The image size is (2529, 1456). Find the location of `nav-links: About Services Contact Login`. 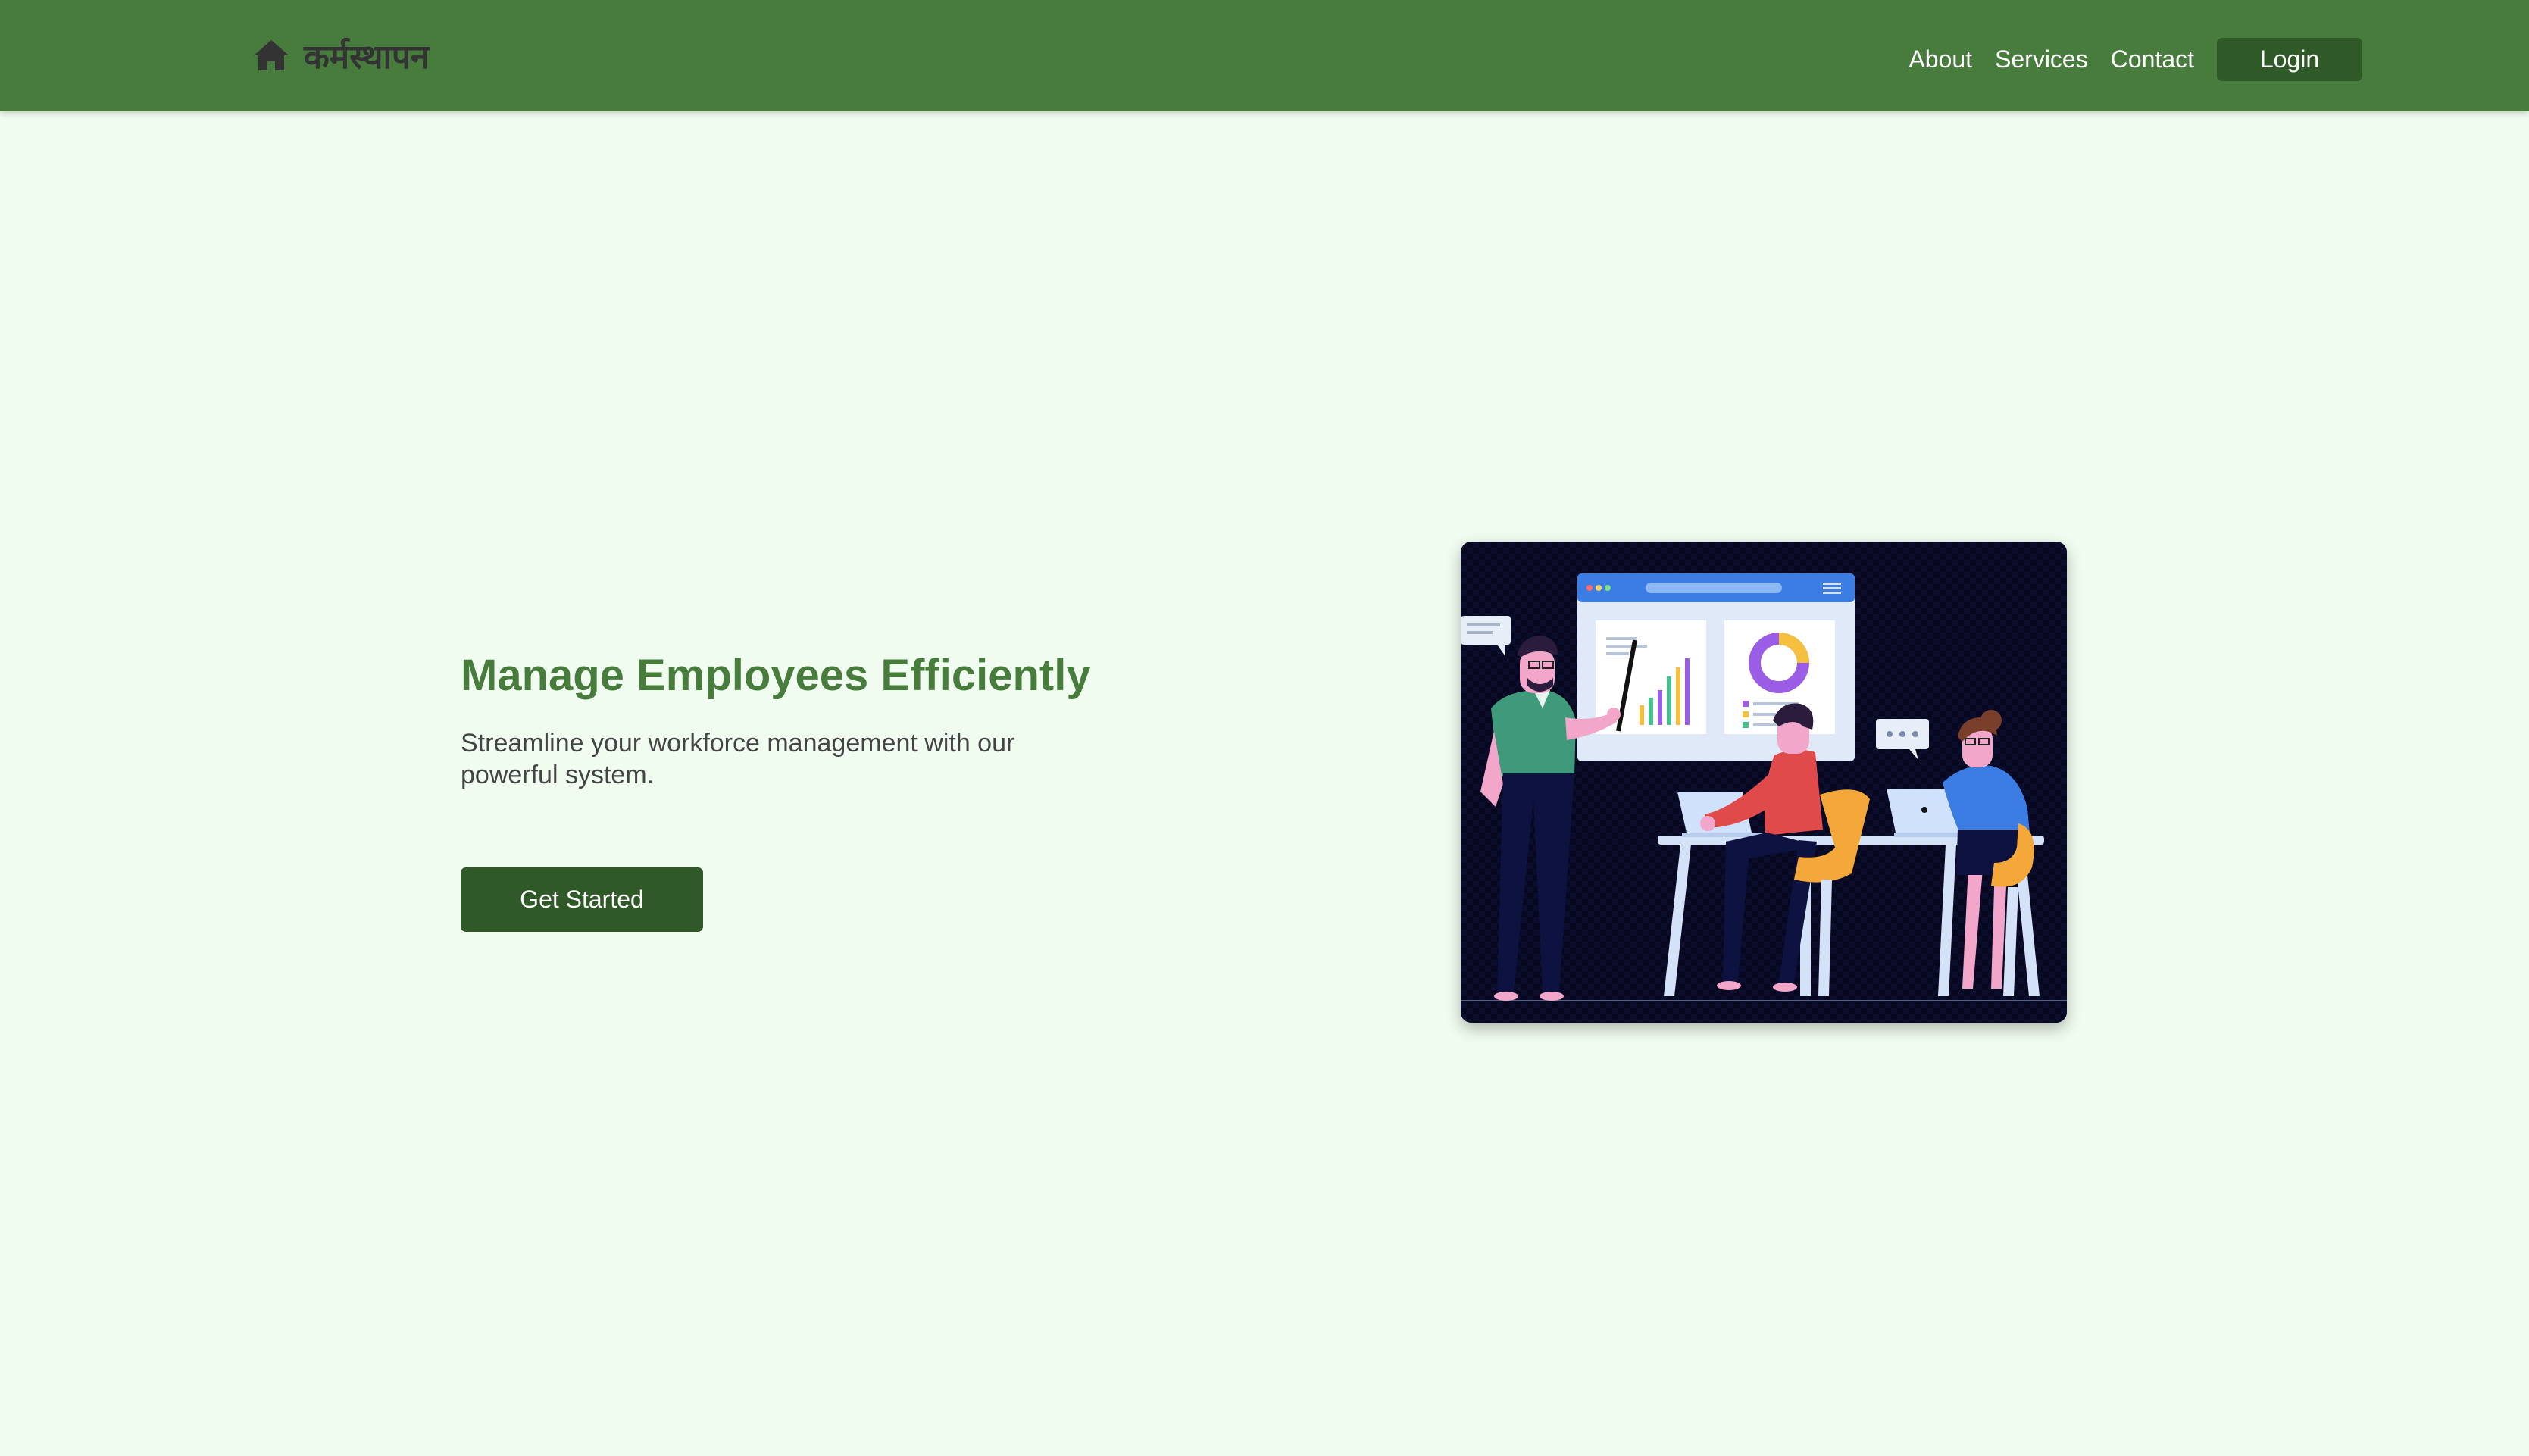

nav-links: About Services Contact Login is located at coordinates (2135, 59).